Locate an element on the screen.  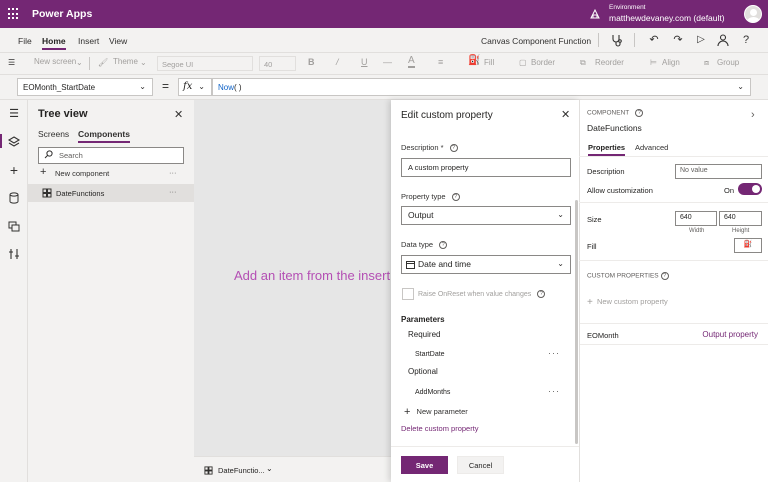
new-component-button: + New component ··· is located at coordinates (115, 173).